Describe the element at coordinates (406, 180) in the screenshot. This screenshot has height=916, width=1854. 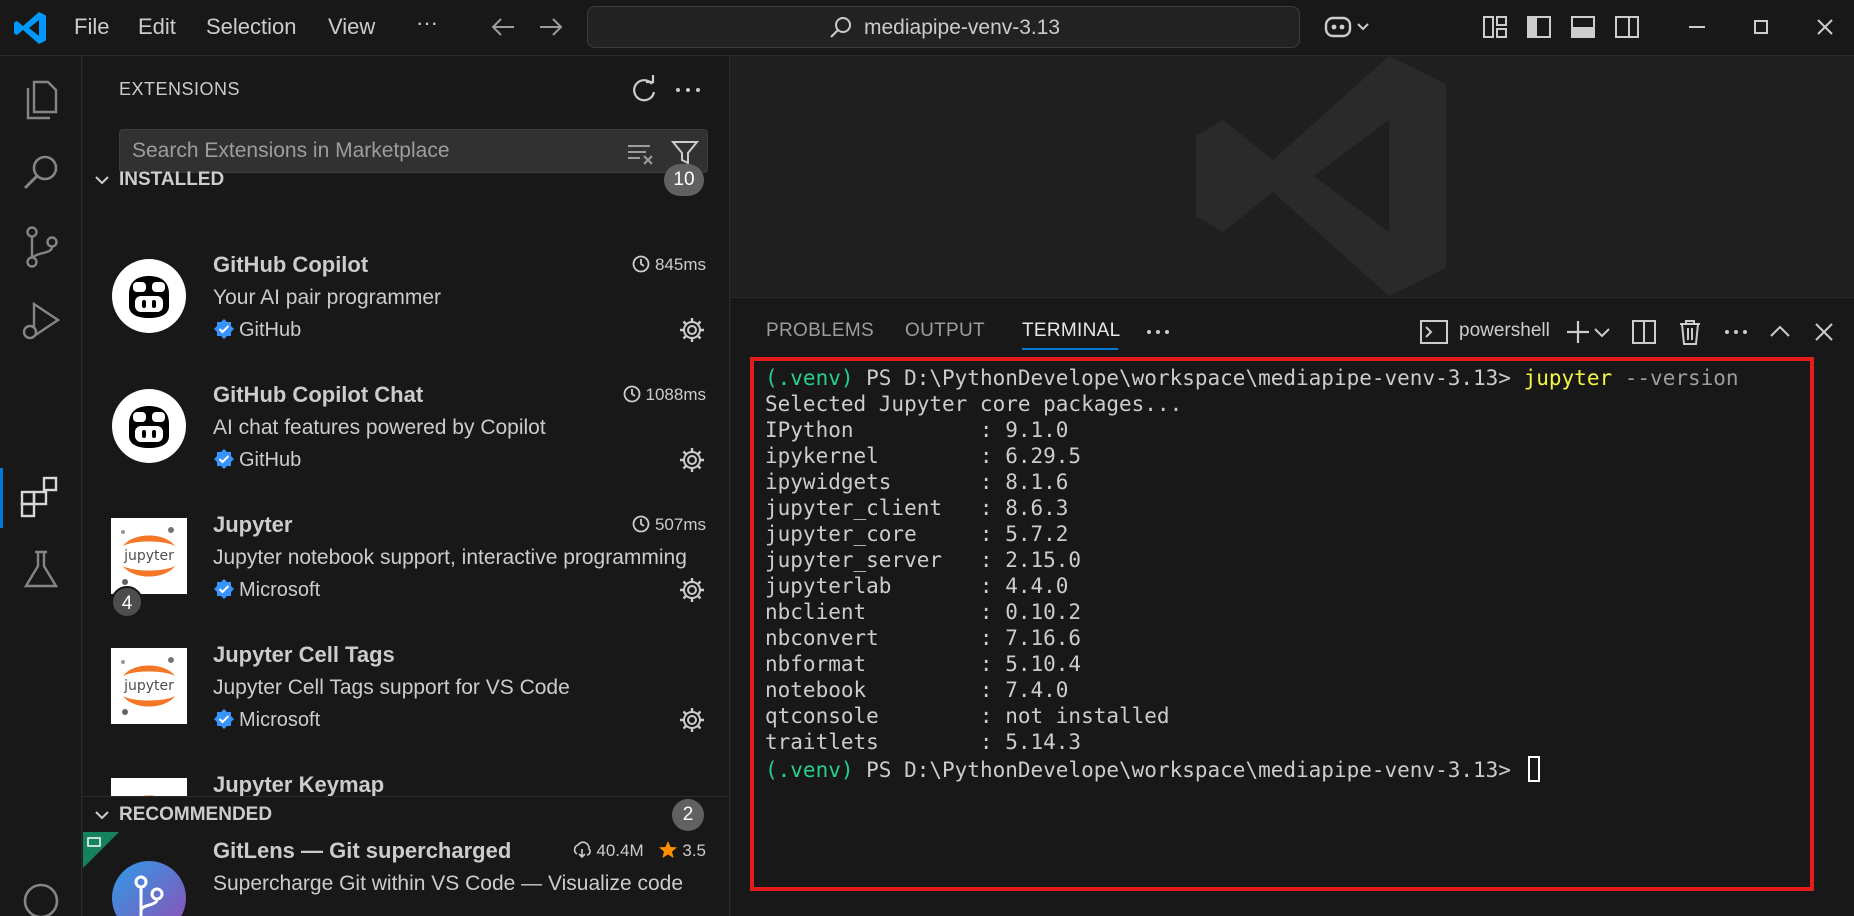
I see `installed-section-header: INSTALLED 10` at that location.